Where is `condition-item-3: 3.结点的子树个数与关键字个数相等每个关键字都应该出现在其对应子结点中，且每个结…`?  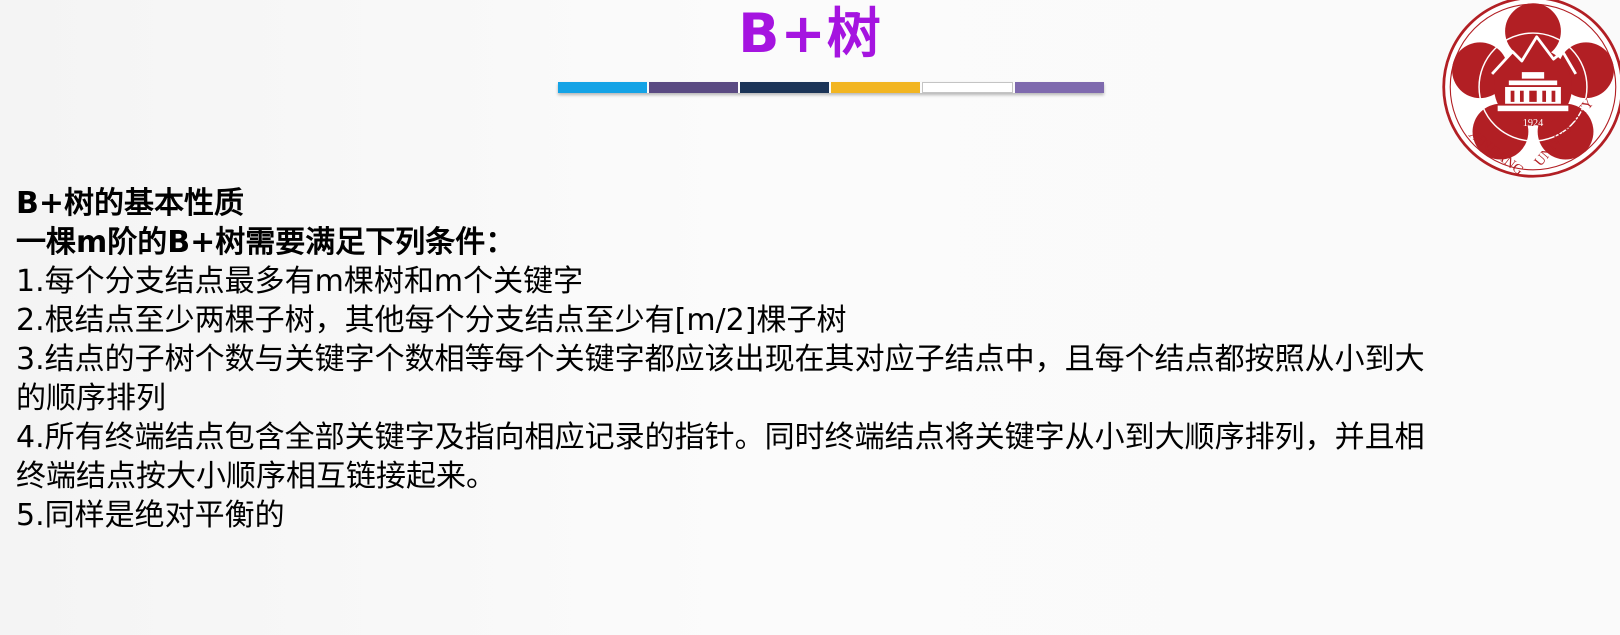
condition-item-3: 3.结点的子树个数与关键字个数相等每个关键字都应该出现在其对应子结点中，且每个结… is located at coordinates (720, 359).